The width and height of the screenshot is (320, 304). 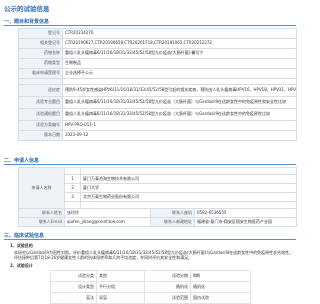 What do you see at coordinates (40, 135) in the screenshot?
I see `row-label: 版本日期` at bounding box center [40, 135].